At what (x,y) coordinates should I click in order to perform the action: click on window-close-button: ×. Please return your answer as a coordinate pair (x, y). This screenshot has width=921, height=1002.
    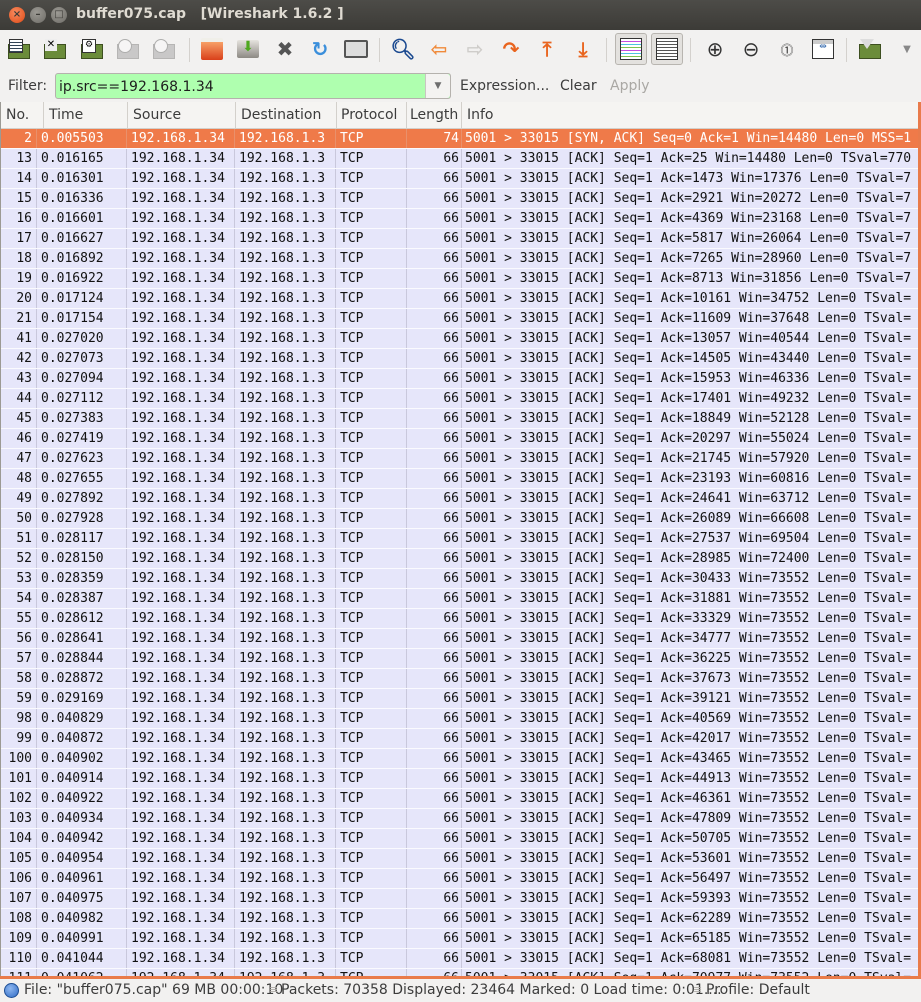
    Looking at the image, I should click on (17, 15).